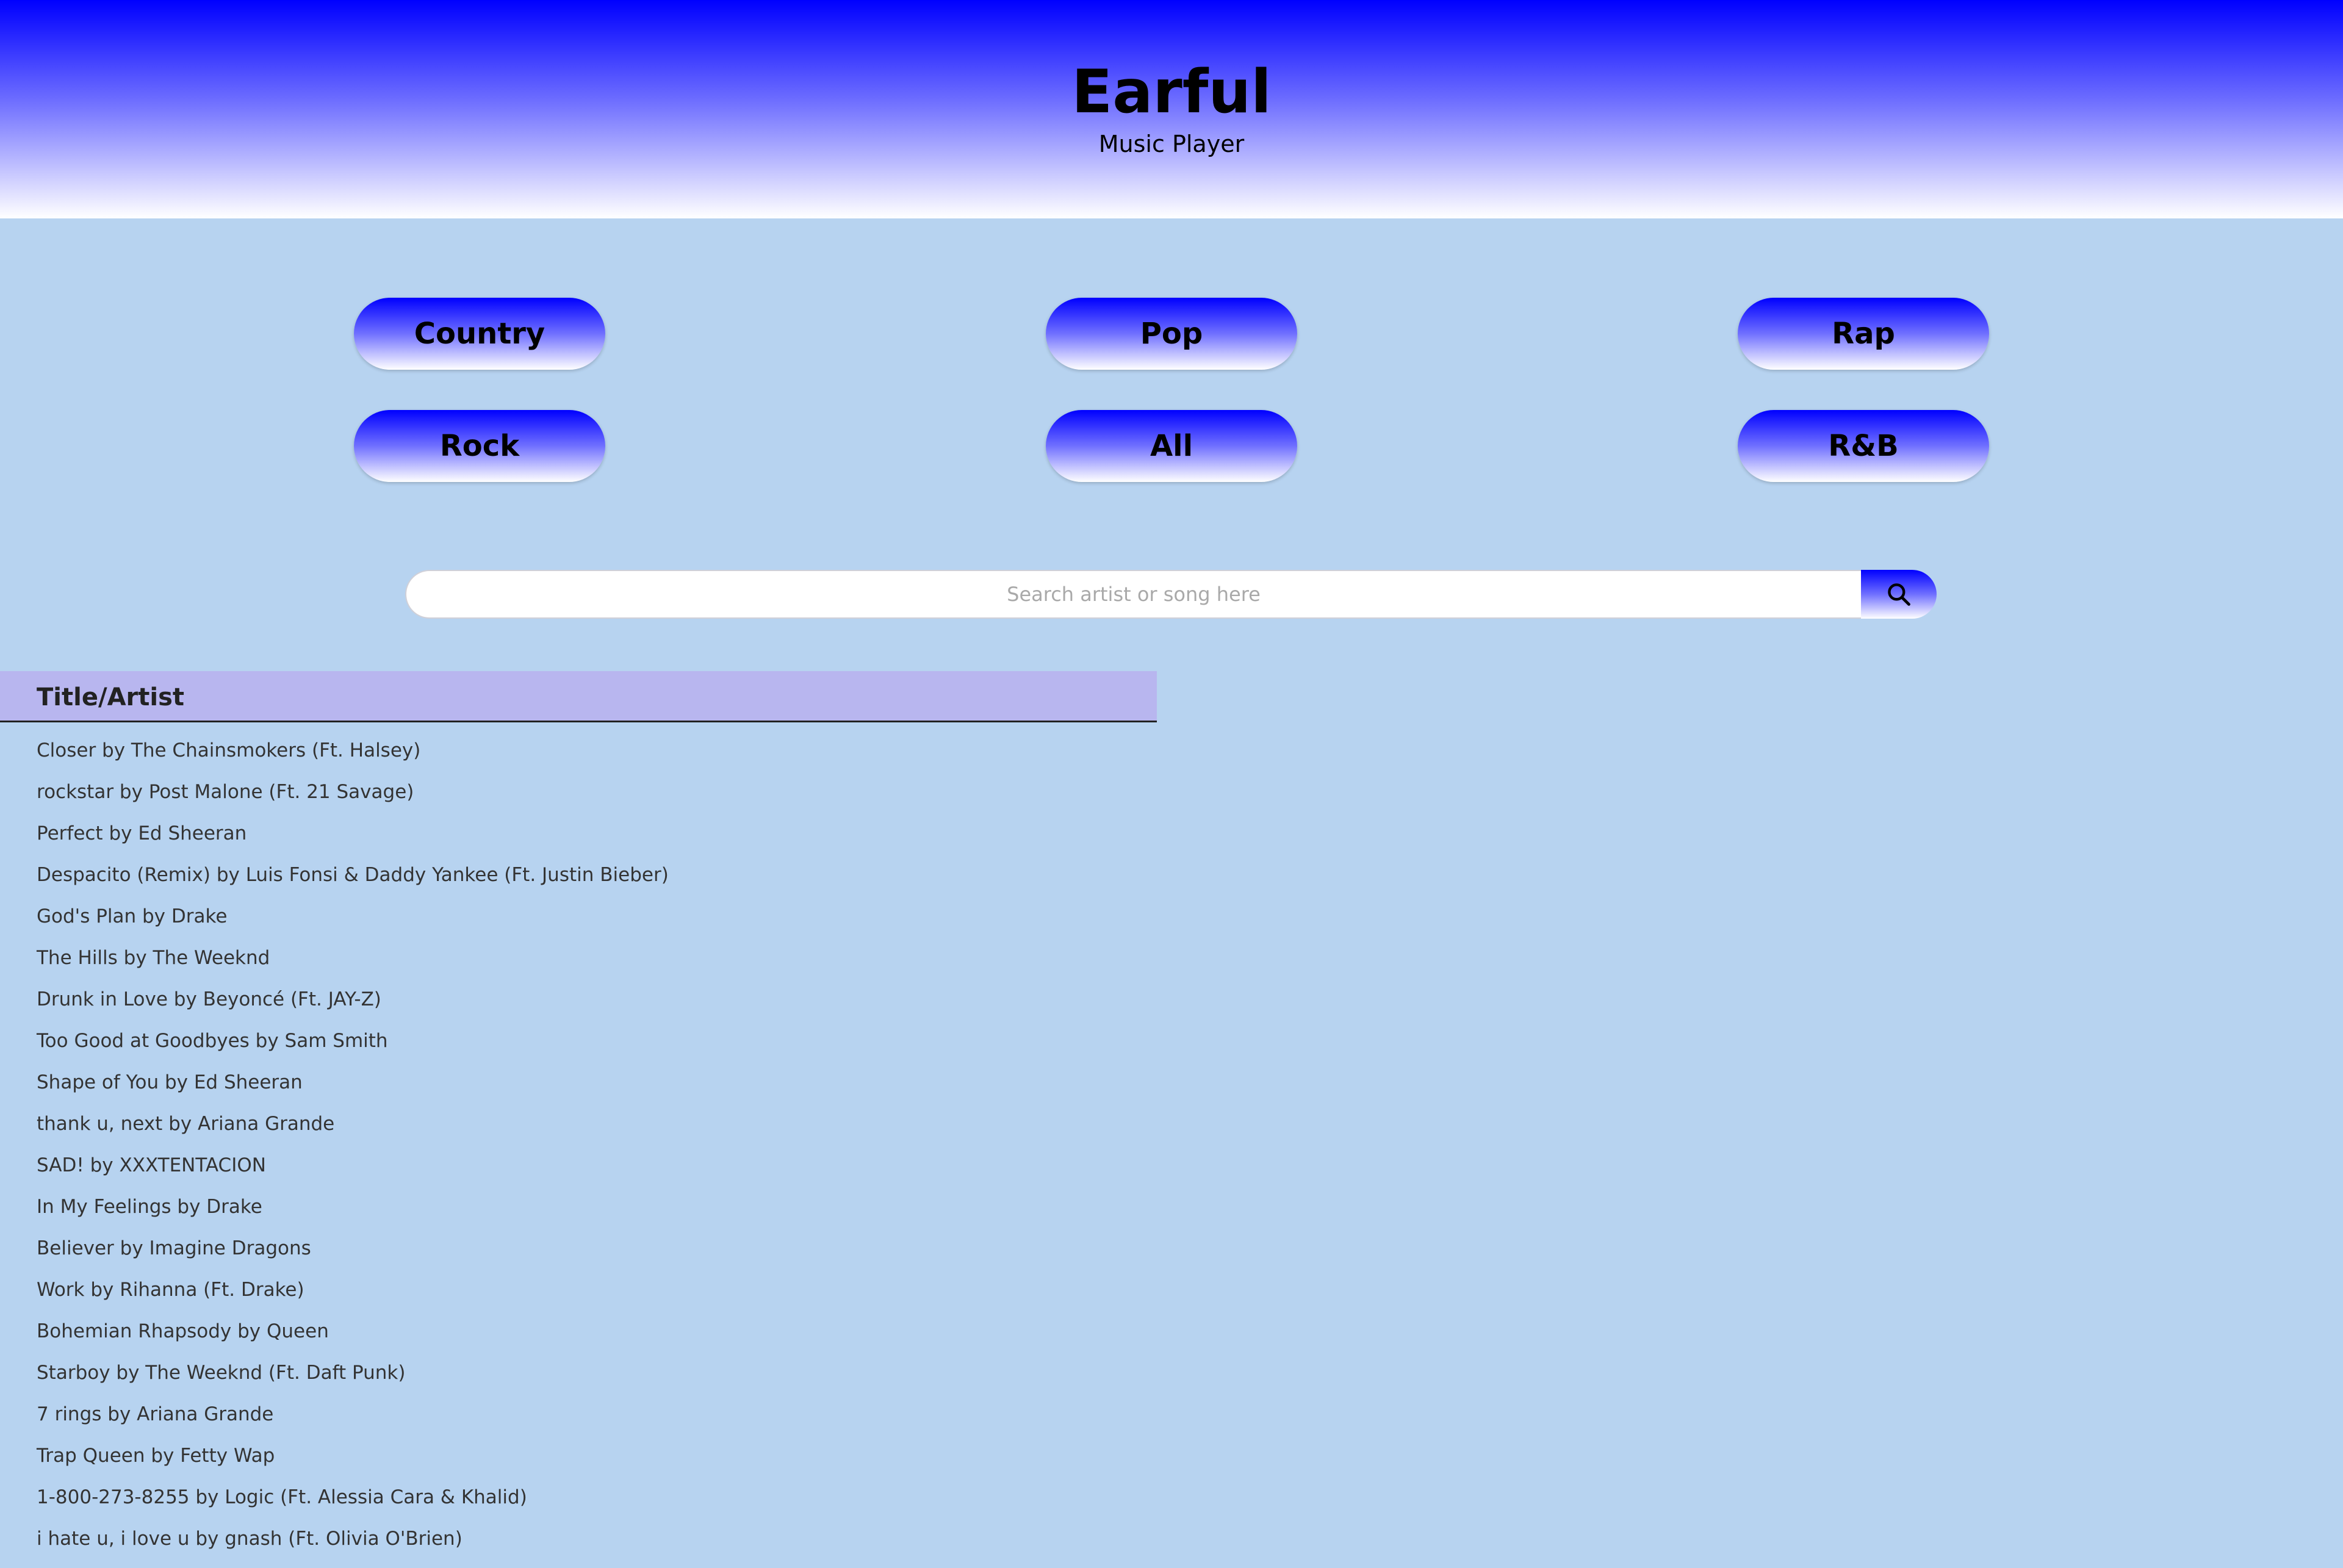  I want to click on song-item: 7 rings by Ariana Grande, so click(586, 1416).